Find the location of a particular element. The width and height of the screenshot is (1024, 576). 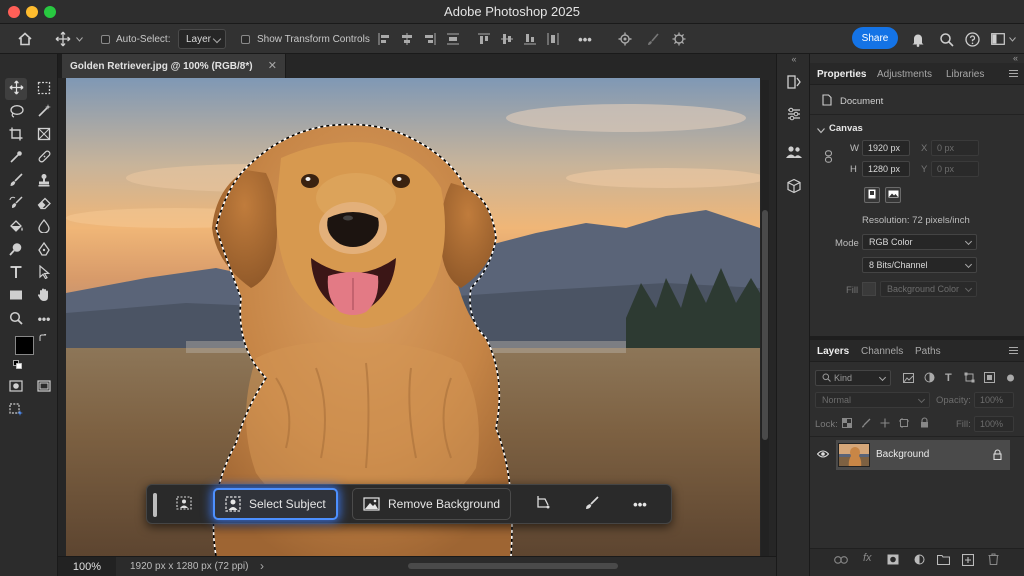

clone-stamp-tool is located at coordinates (44, 181).